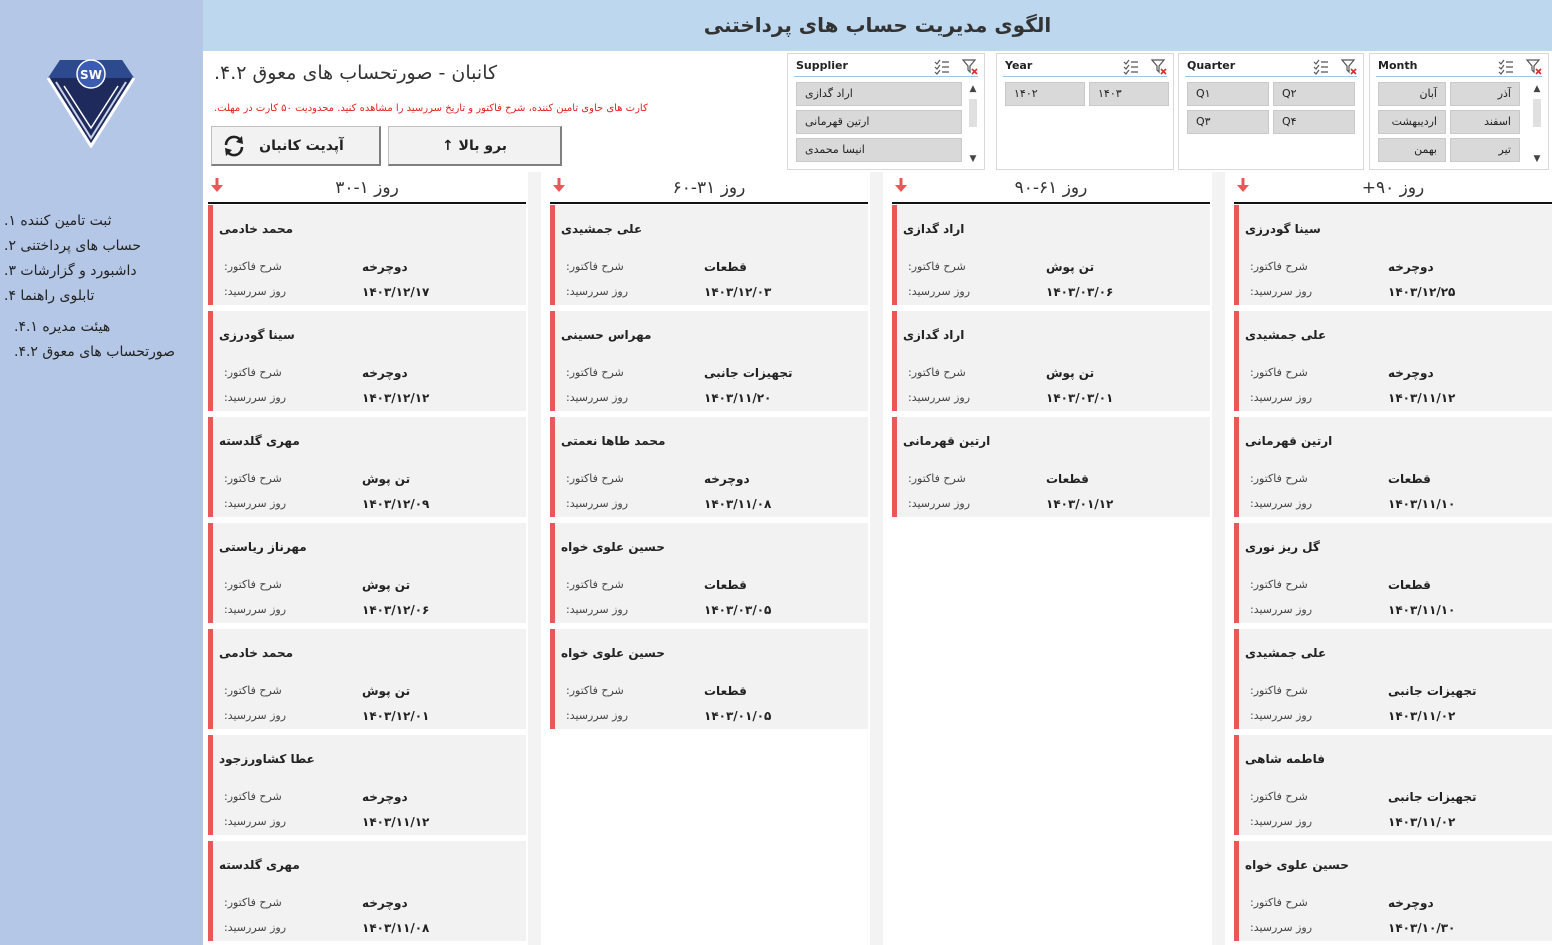 The height and width of the screenshot is (945, 1552). I want to click on update-kanban-button: آپدیت کانبان, so click(296, 146).